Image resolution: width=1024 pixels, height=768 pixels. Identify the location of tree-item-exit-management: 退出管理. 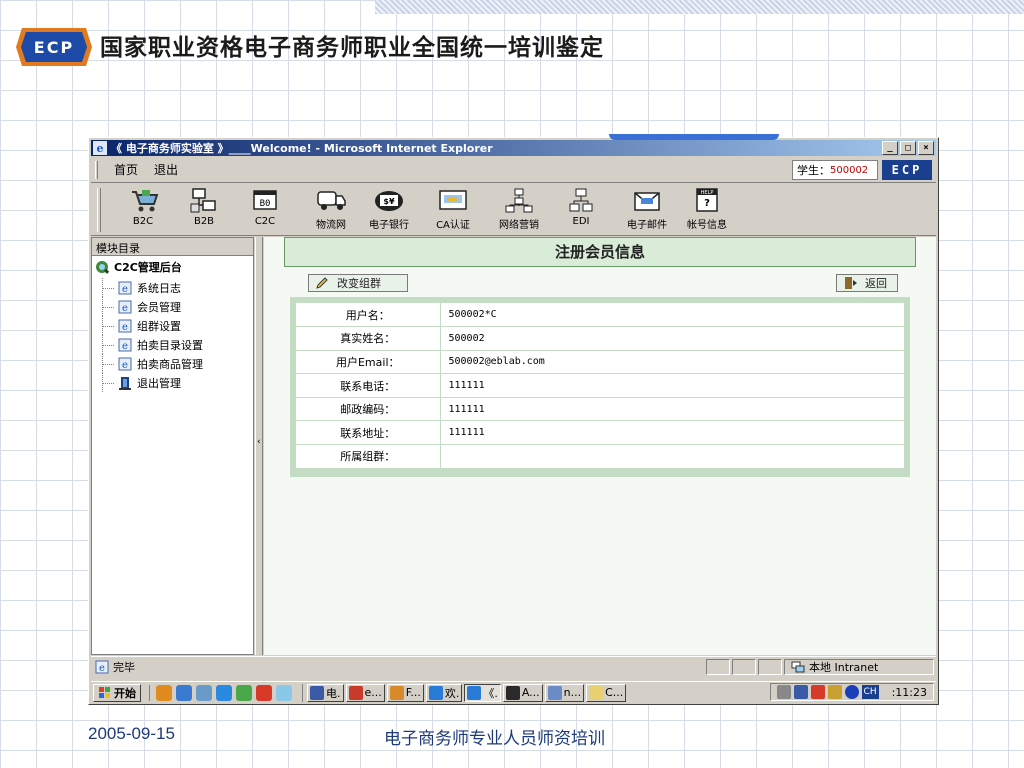
(172, 382).